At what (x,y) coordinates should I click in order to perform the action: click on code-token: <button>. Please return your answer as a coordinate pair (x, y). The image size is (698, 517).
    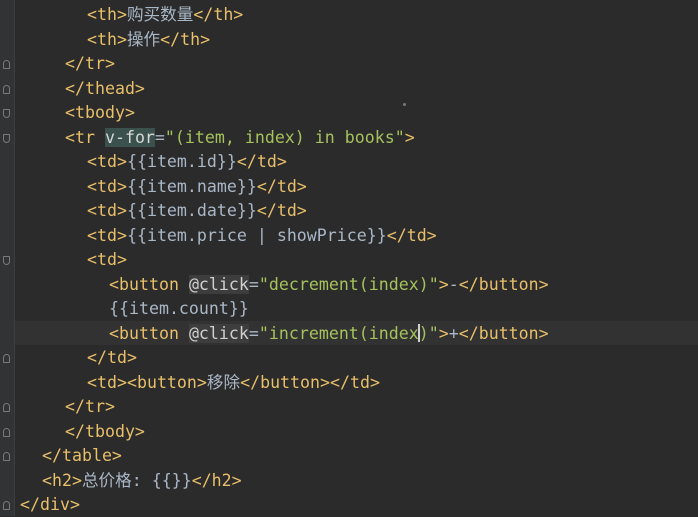
    Looking at the image, I should click on (166, 382).